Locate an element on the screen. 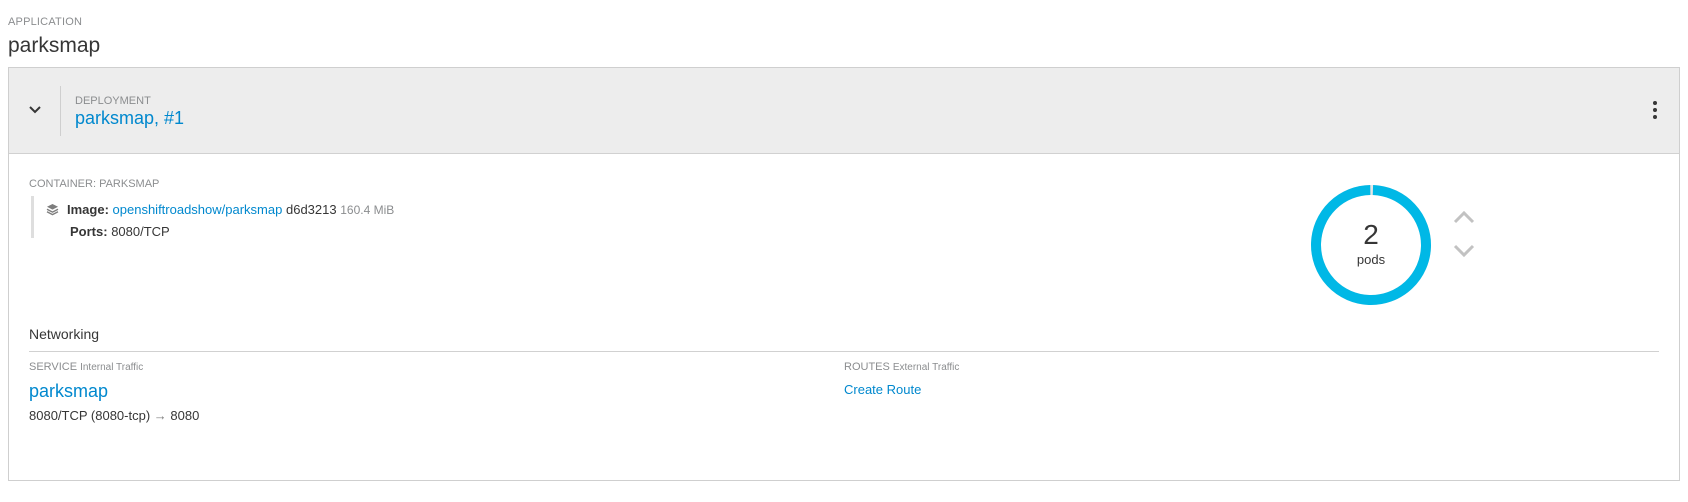 Image resolution: width=1688 pixels, height=502 pixels. collapse-toggle-button is located at coordinates (35, 111).